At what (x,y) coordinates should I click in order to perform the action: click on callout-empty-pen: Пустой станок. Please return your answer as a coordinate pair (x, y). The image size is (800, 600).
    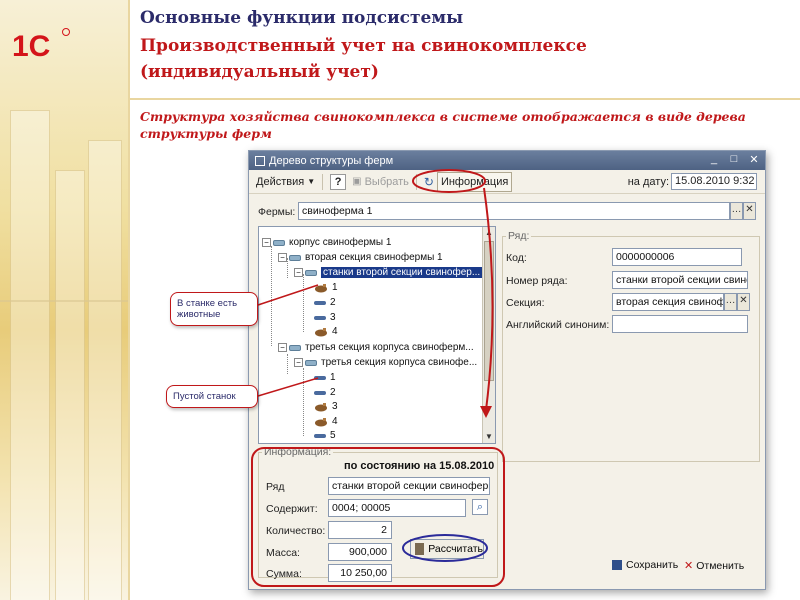
    Looking at the image, I should click on (212, 396).